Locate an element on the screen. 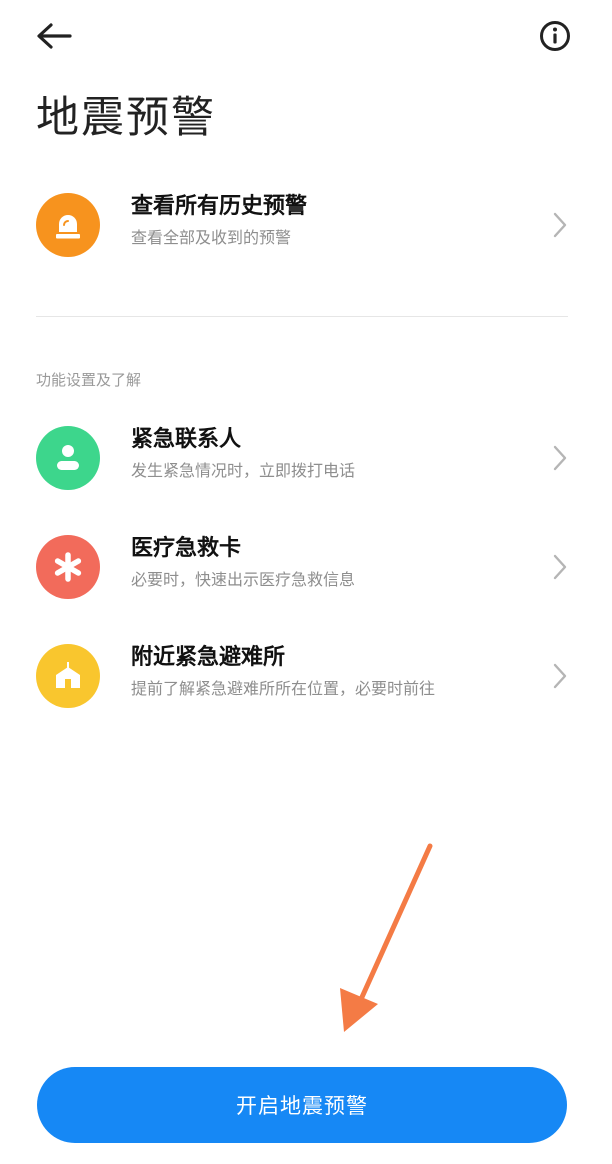 The width and height of the screenshot is (612, 1164). back-arrow-icon is located at coordinates (54, 36).